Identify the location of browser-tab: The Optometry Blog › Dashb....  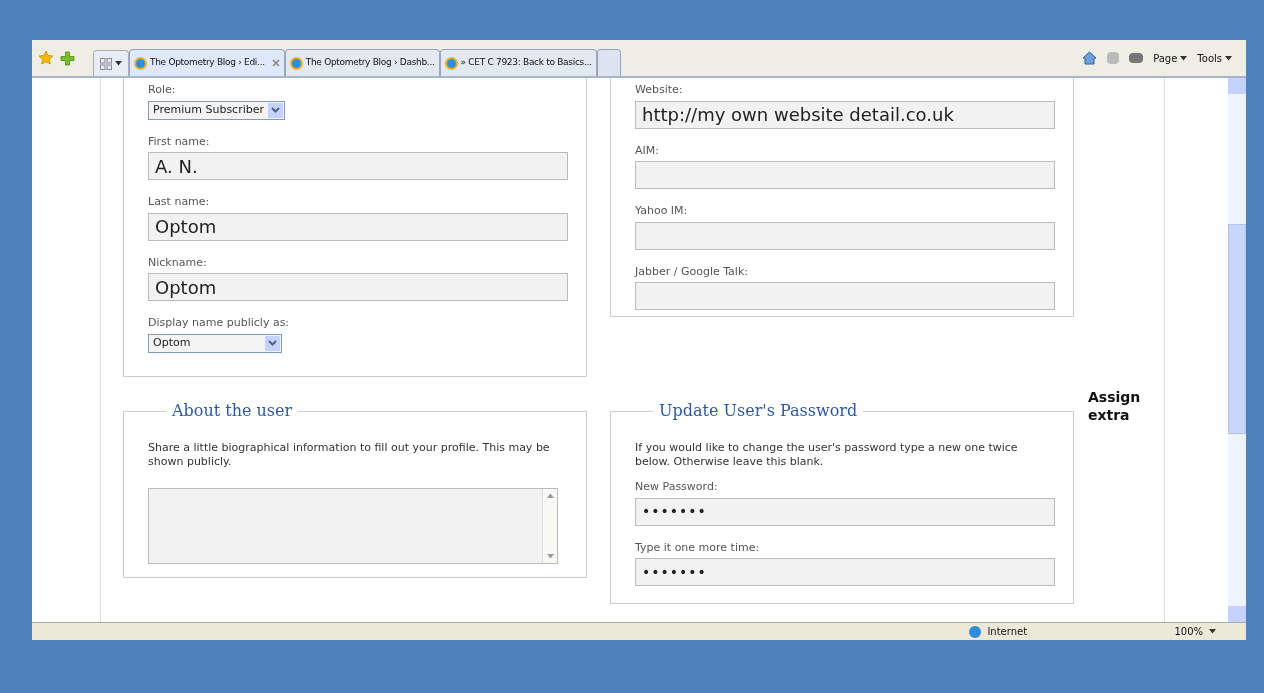
(362, 62).